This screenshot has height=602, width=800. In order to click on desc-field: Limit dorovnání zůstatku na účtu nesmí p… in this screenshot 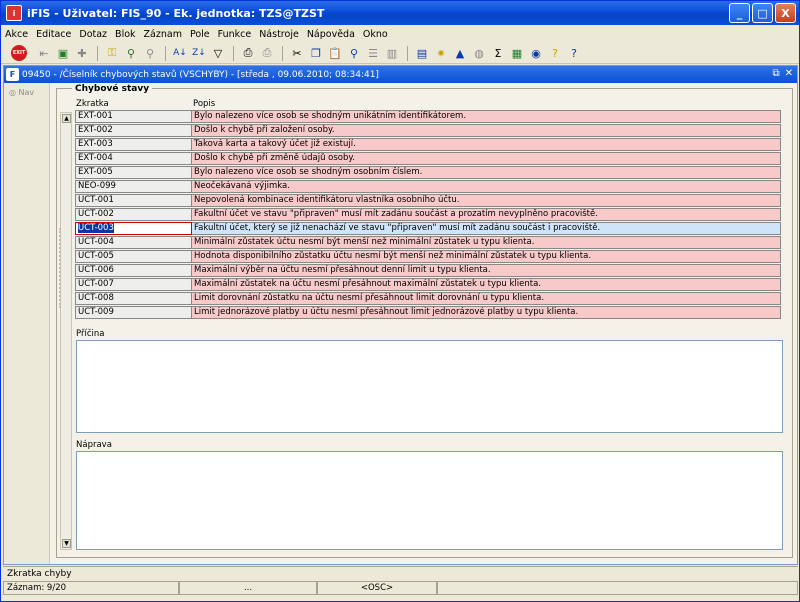, I will do `click(486, 298)`.